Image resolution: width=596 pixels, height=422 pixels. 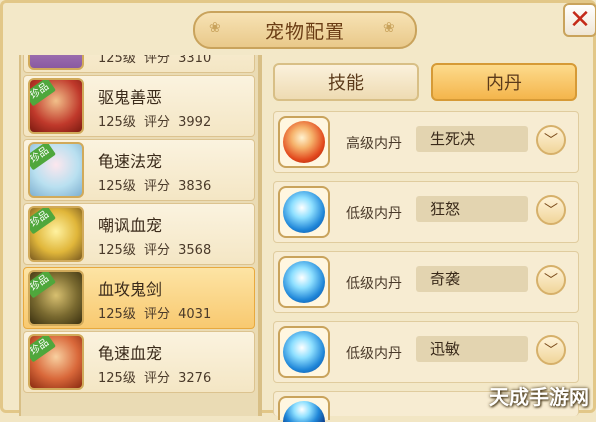 I want to click on close-icon: ✕, so click(x=580, y=20).